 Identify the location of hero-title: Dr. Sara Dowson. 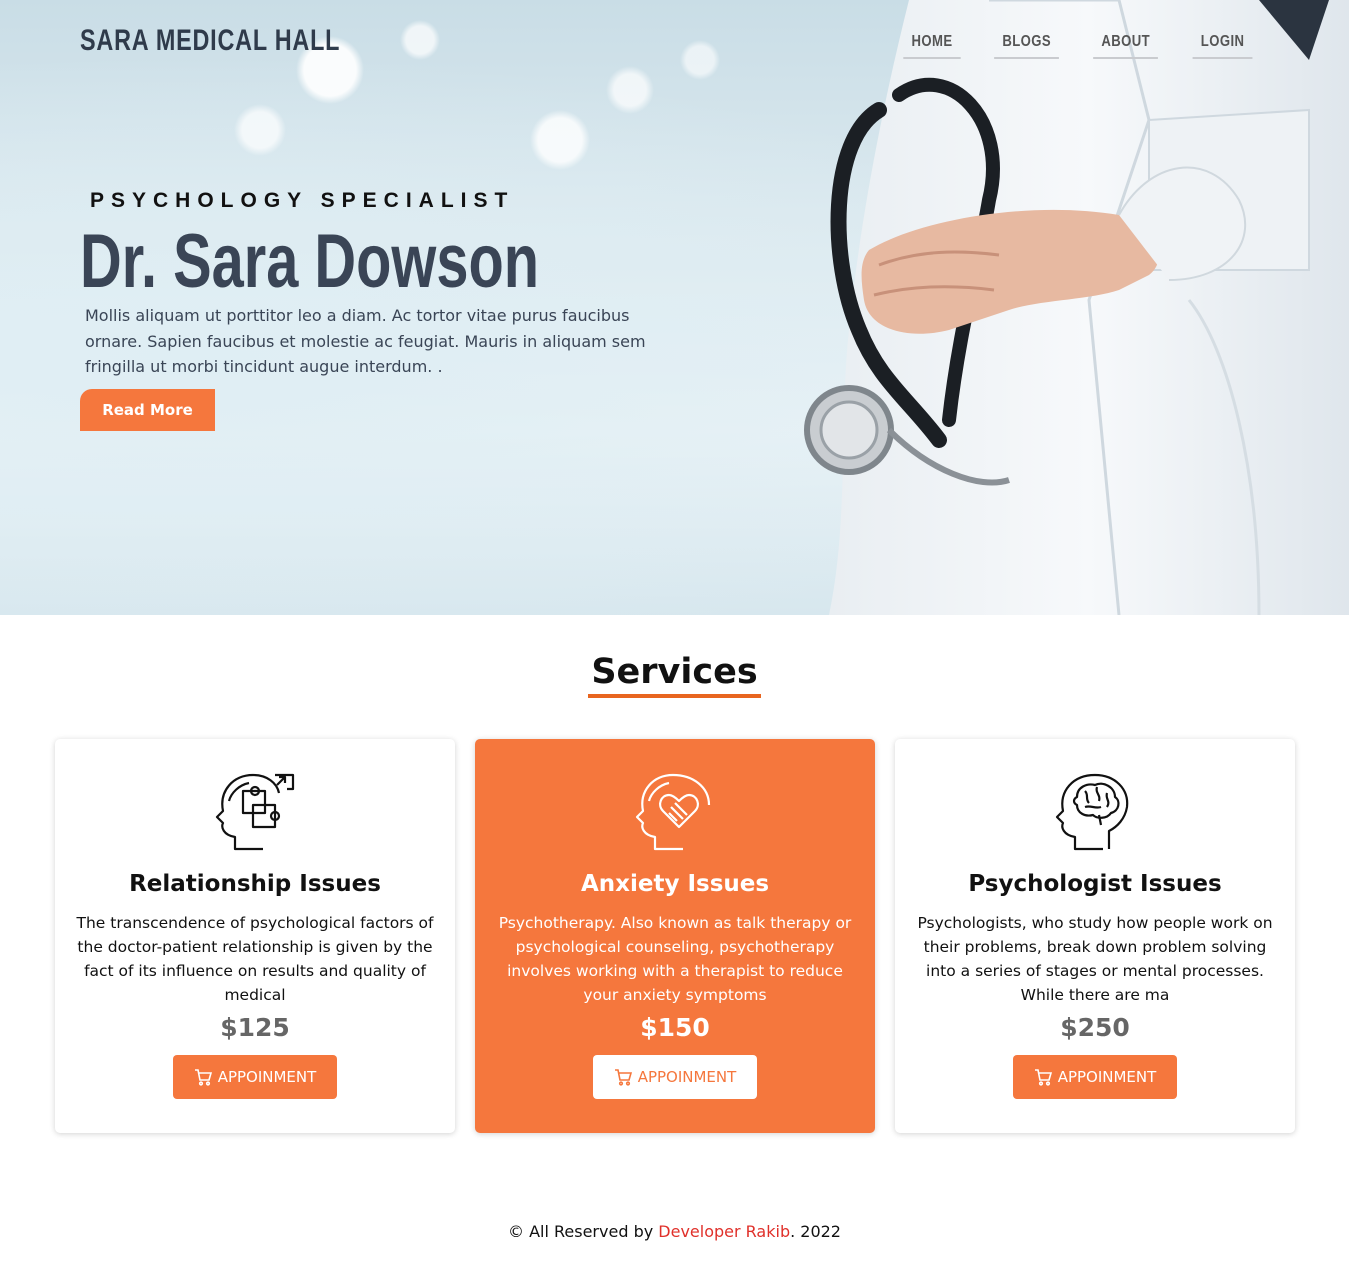
(310, 261).